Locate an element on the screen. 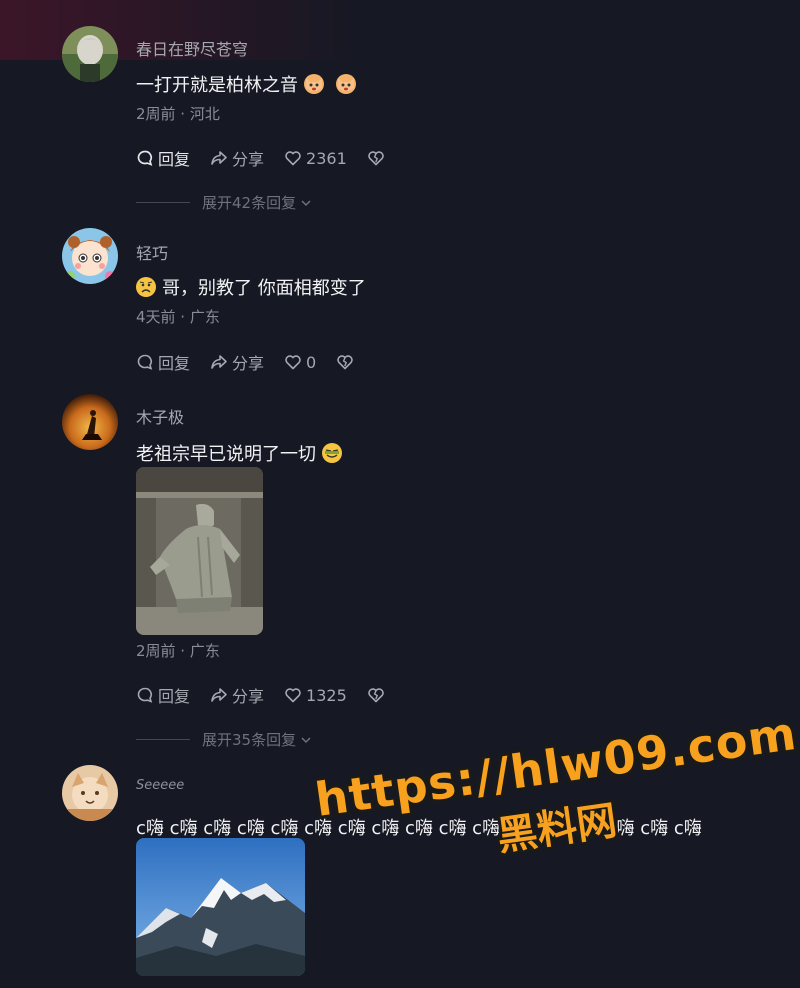 The image size is (800, 988). like-button: 1325 is located at coordinates (315, 695).